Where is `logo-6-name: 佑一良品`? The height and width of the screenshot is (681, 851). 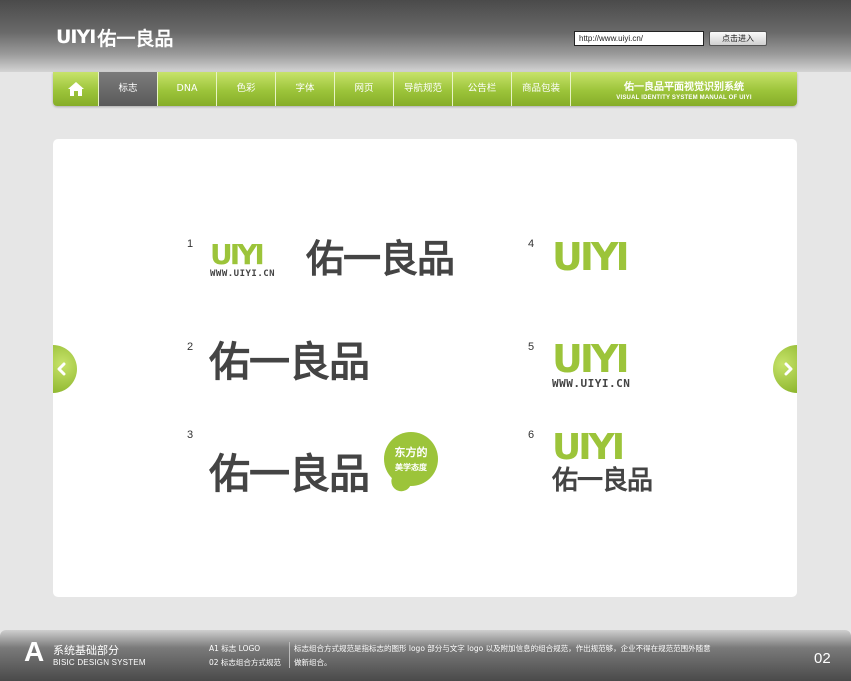
logo-6-name: 佑一良品 is located at coordinates (602, 481).